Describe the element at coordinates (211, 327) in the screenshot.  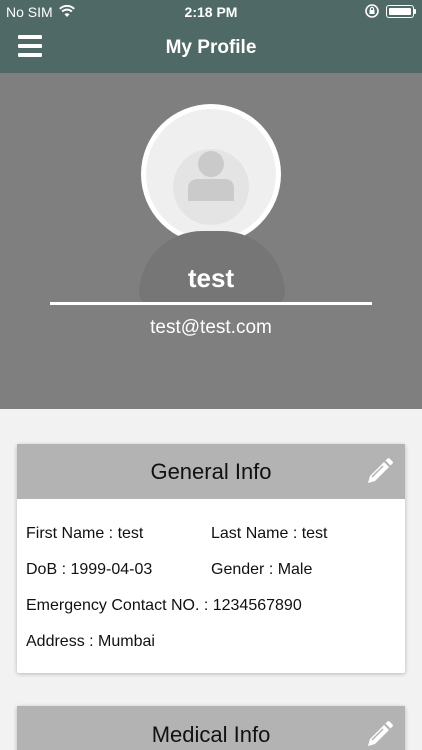
I see `profile-email: test@test.com` at that location.